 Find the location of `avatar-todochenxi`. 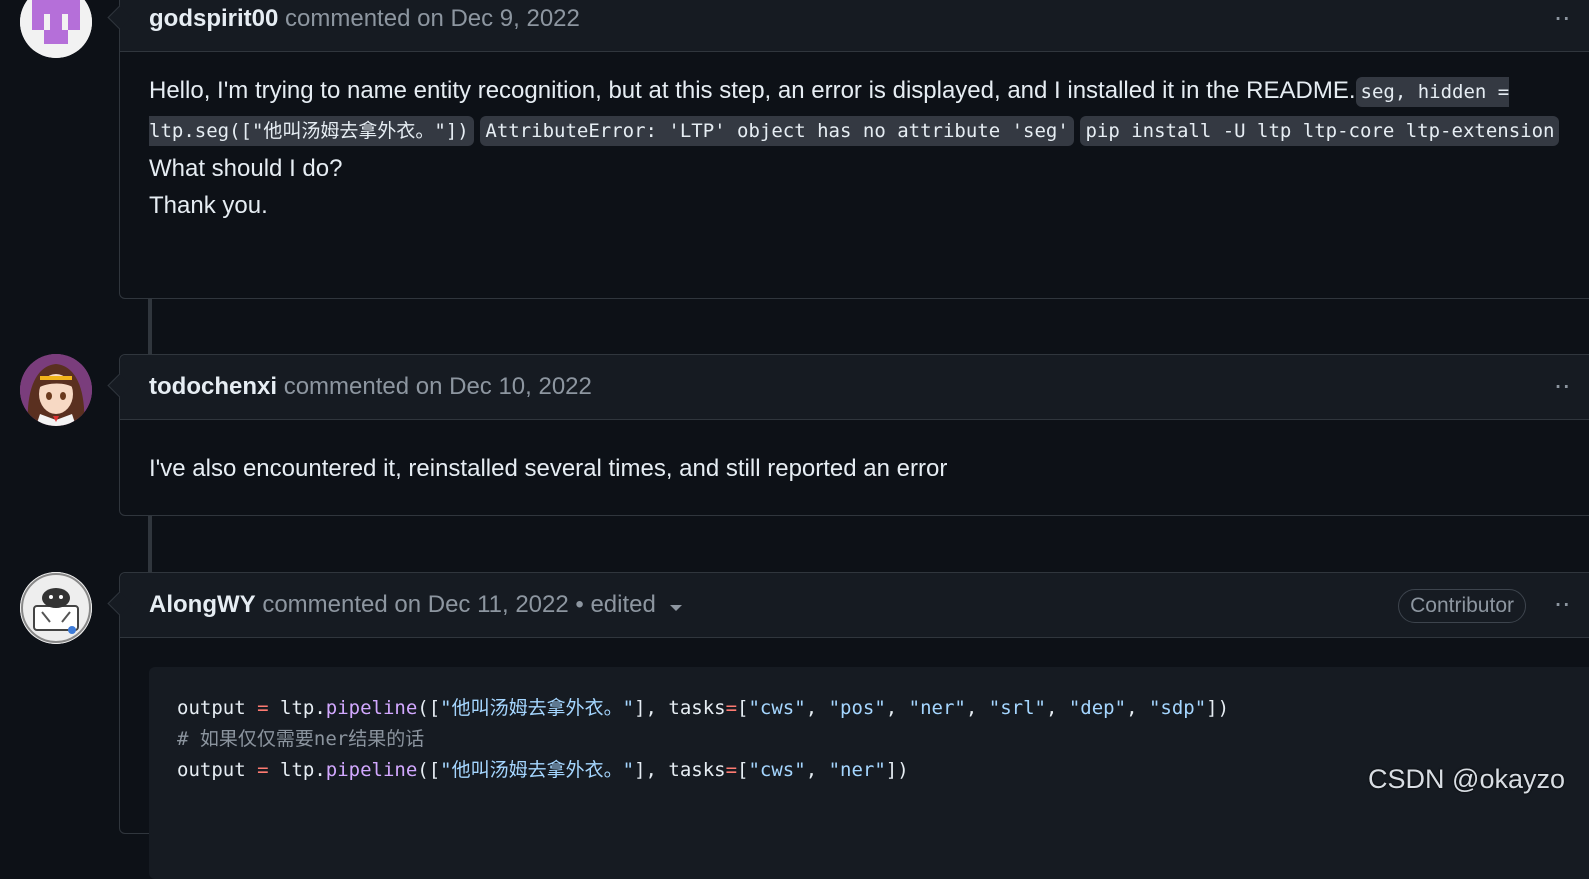

avatar-todochenxi is located at coordinates (56, 390).